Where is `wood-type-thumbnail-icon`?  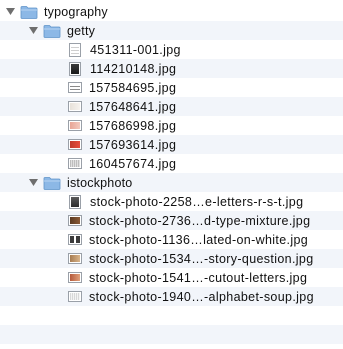
wood-type-thumbnail-icon is located at coordinates (75, 220).